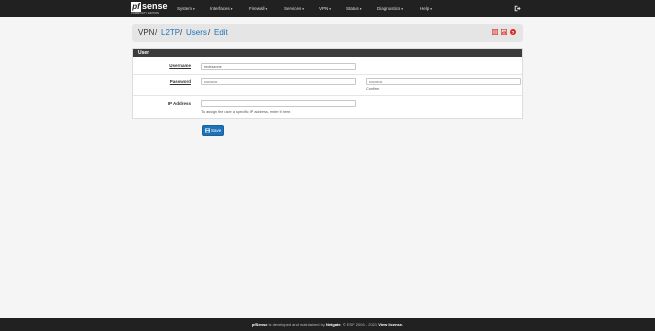  I want to click on nav-menu-label: VPN, so click(324, 8).